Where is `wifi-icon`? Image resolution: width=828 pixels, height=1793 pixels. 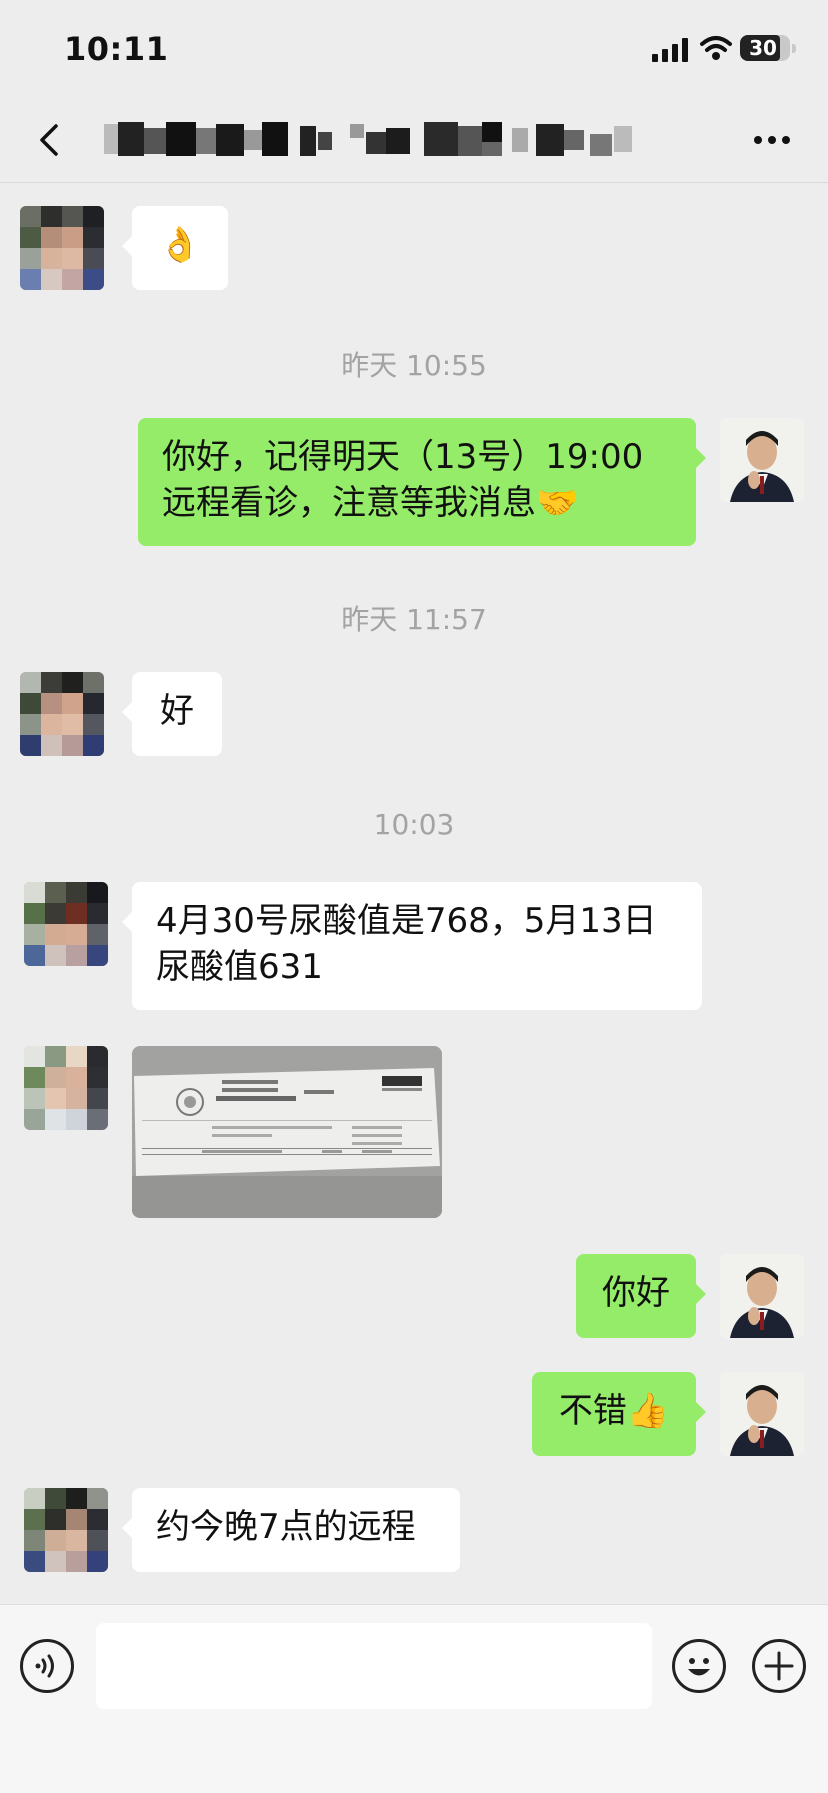 wifi-icon is located at coordinates (716, 48).